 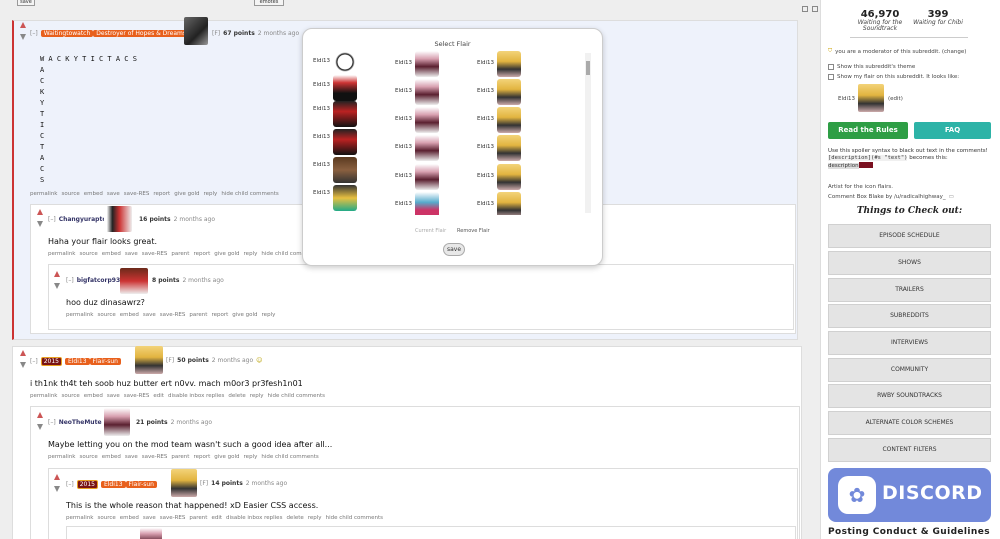 What do you see at coordinates (909, 396) in the screenshot?
I see `nav-soundtracks: RWBY SOUNDTRACKS` at bounding box center [909, 396].